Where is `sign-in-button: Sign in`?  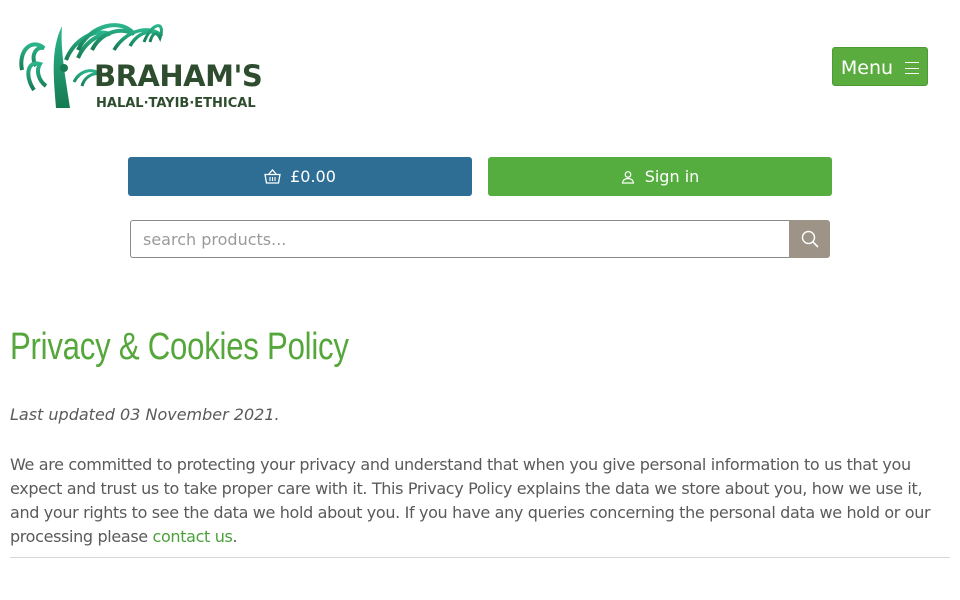 sign-in-button: Sign in is located at coordinates (660, 176).